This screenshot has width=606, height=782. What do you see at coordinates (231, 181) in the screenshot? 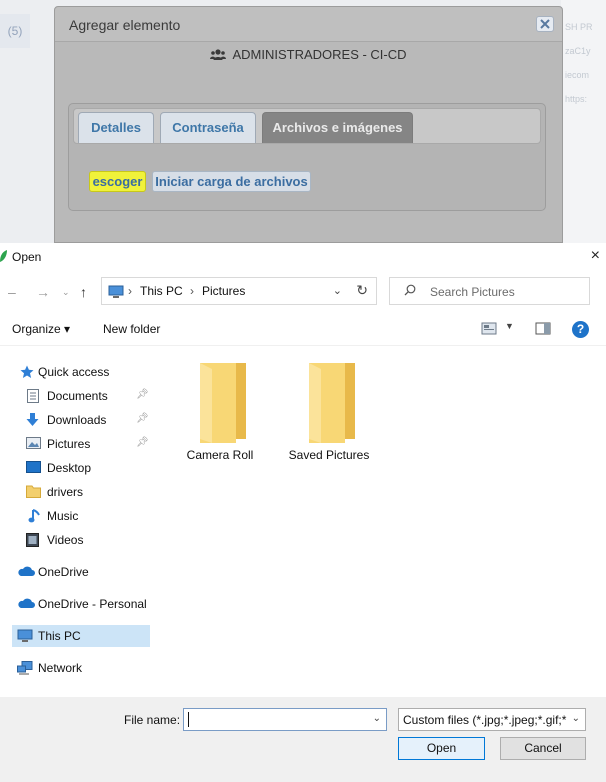
I see `start-upload-button: Iniciar carga de archivos` at bounding box center [231, 181].